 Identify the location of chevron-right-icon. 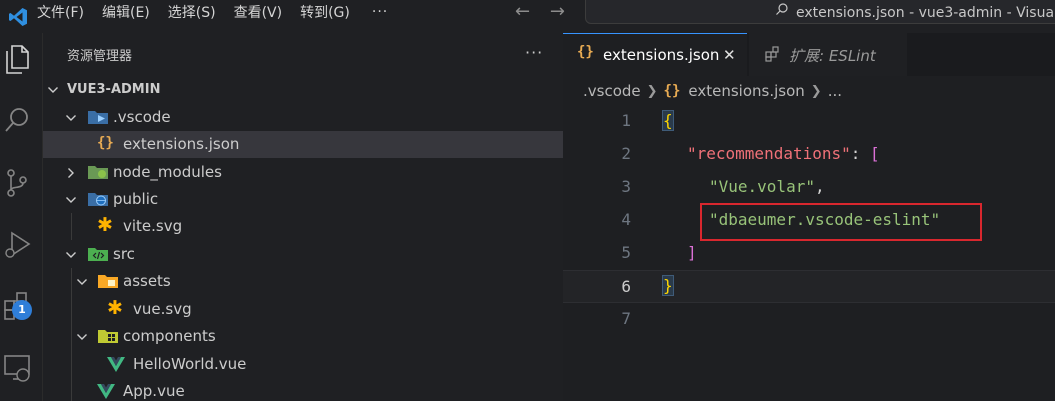
(71, 173).